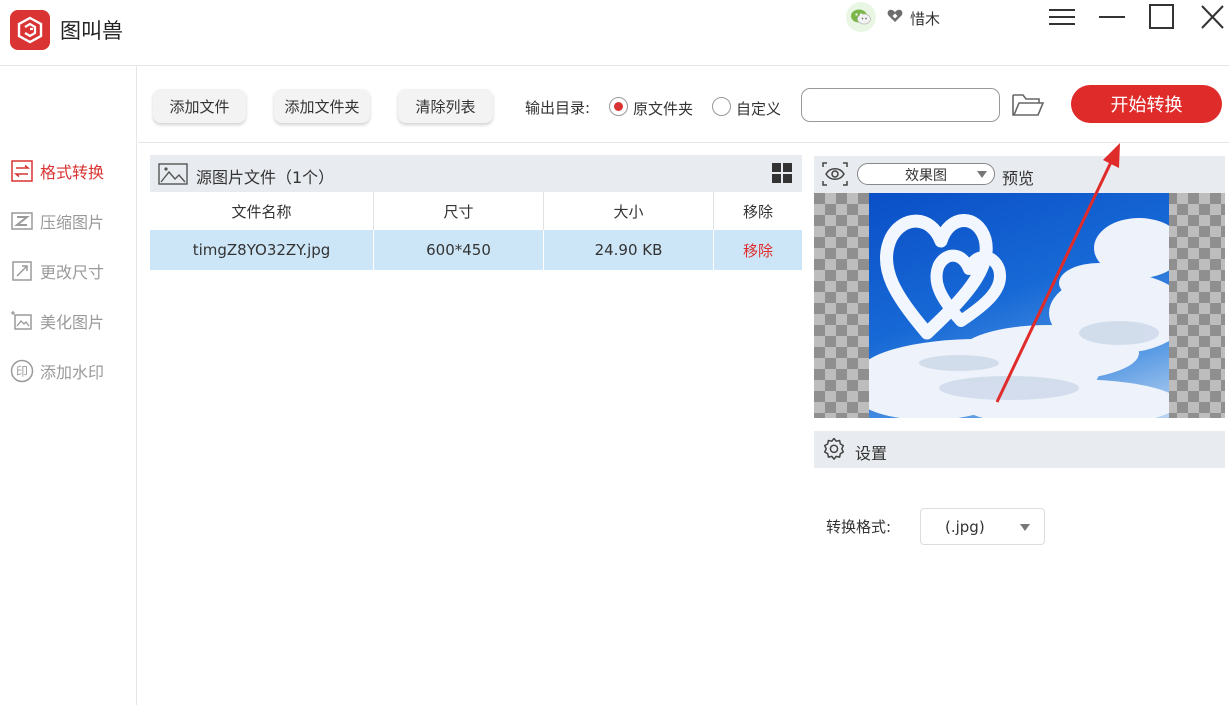  Describe the element at coordinates (558, 108) in the screenshot. I see `output-dir-label: 输出目录:` at that location.